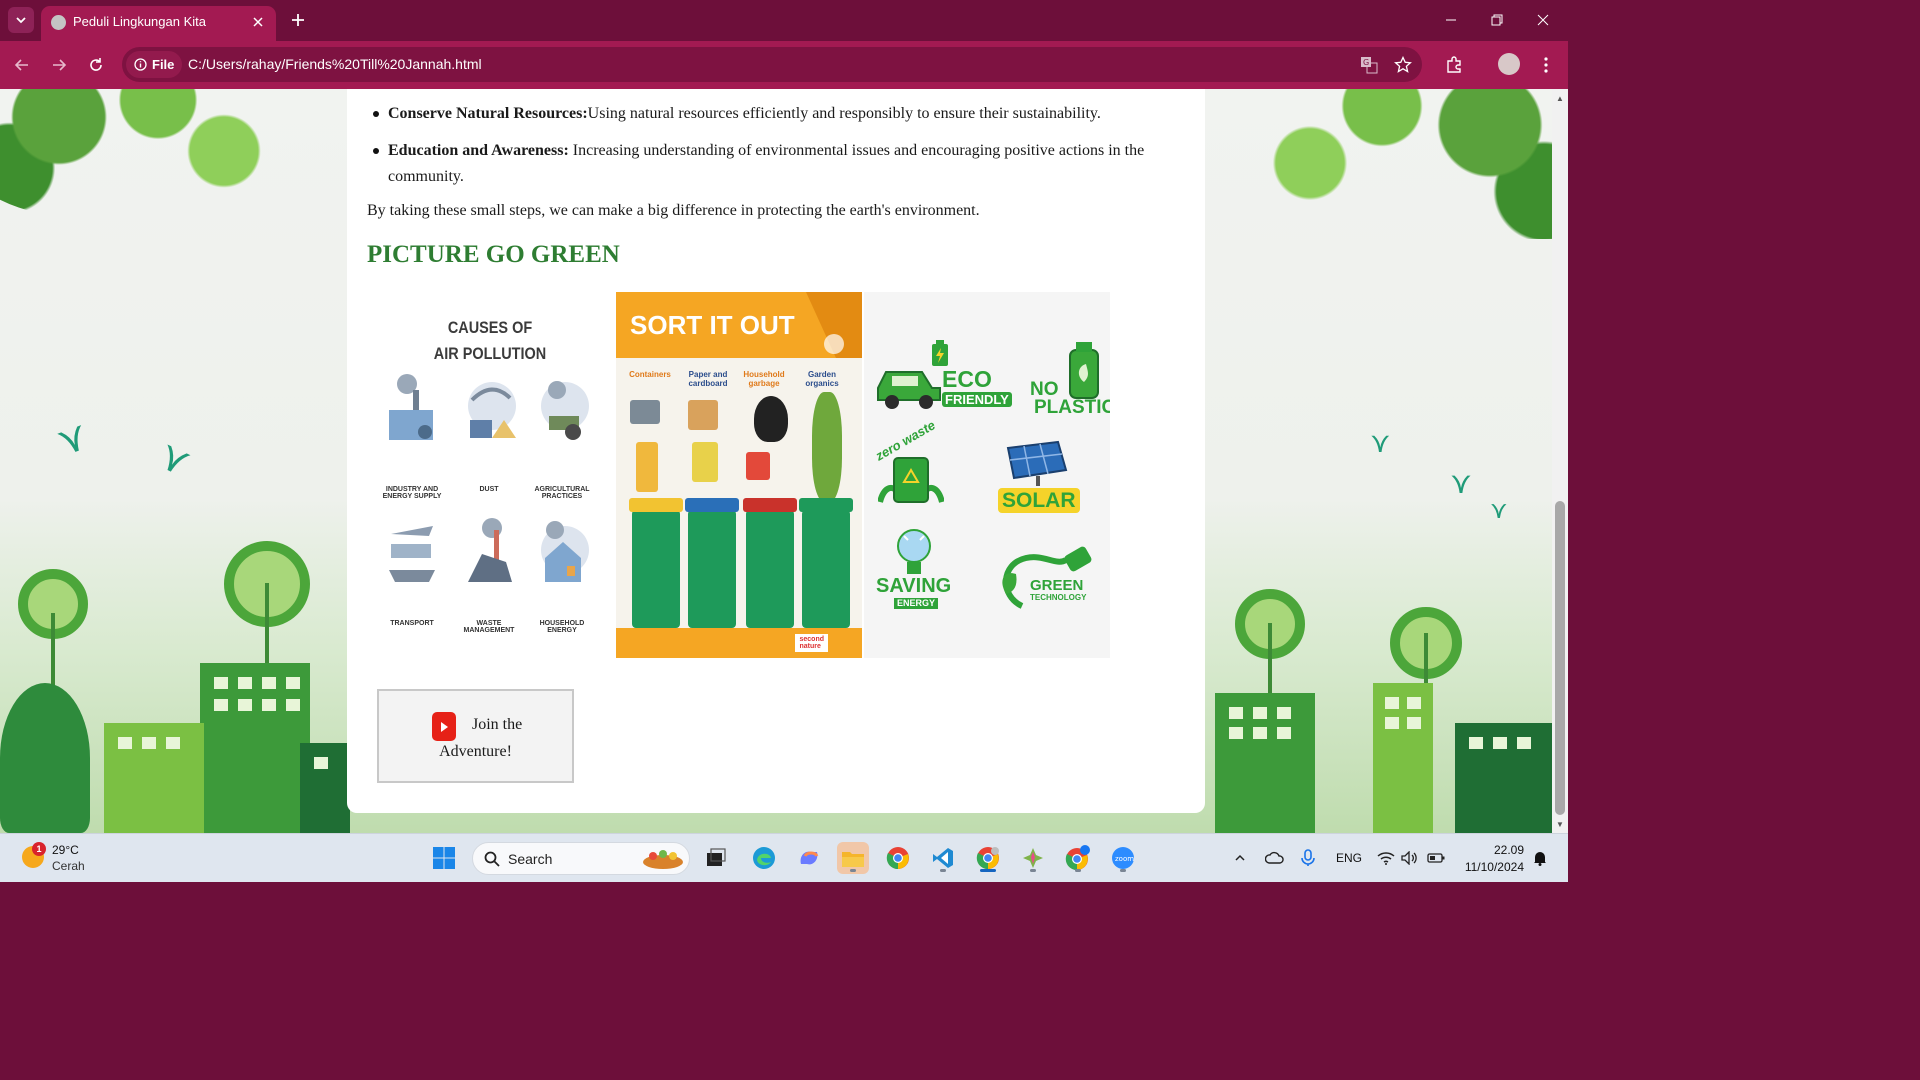  Describe the element at coordinates (475, 736) in the screenshot. I see `join-adventure-button: Join the Adventure!` at that location.